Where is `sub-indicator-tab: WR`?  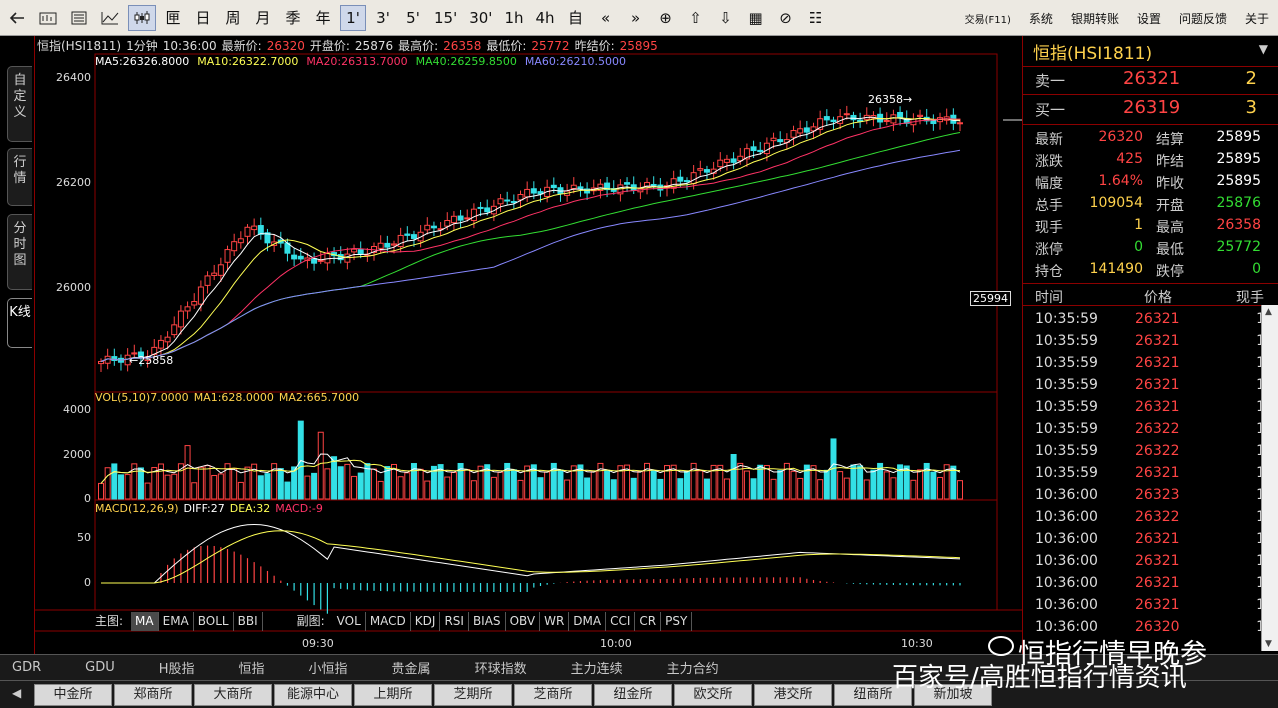 sub-indicator-tab: WR is located at coordinates (555, 621).